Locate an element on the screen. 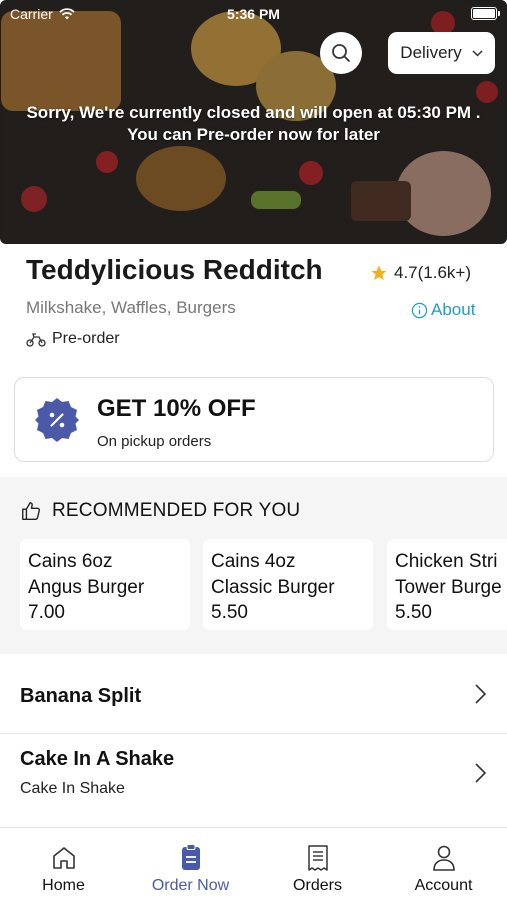 The image size is (507, 900). closed-line-2: You can Pre-order now for later is located at coordinates (253, 134).